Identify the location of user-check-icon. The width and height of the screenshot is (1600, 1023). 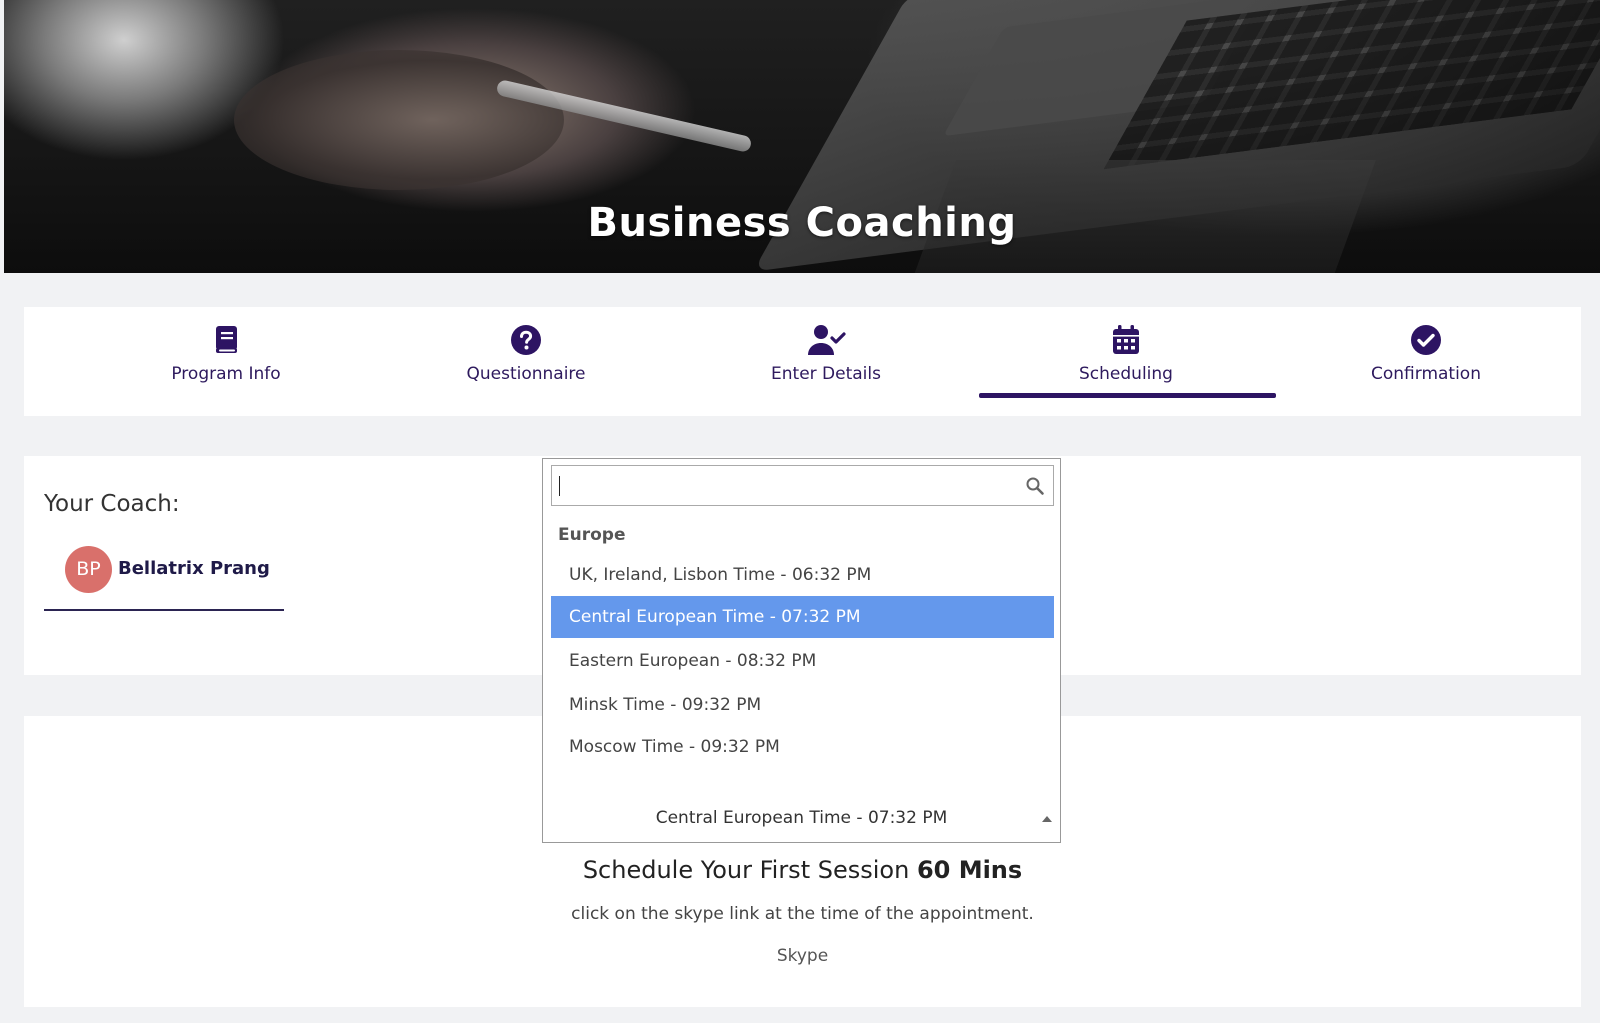
(827, 340).